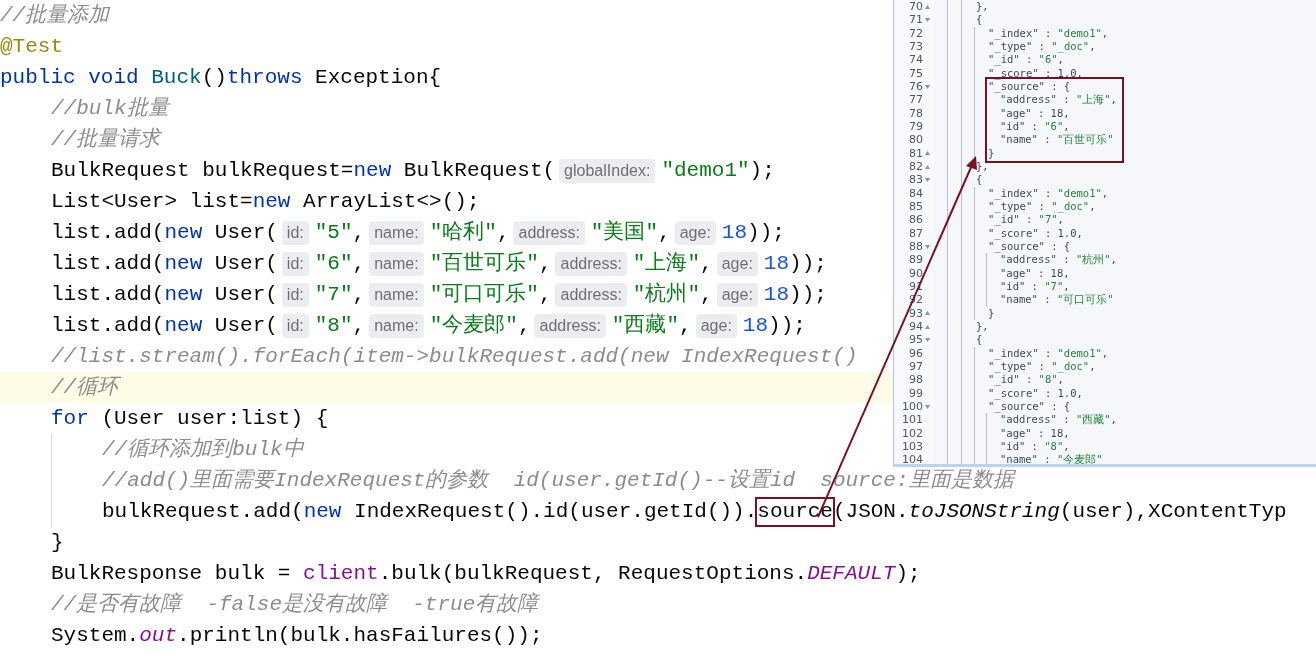 The image size is (1316, 665). Describe the element at coordinates (1026, 220) in the screenshot. I see `json-line: "_id" : "7",` at that location.